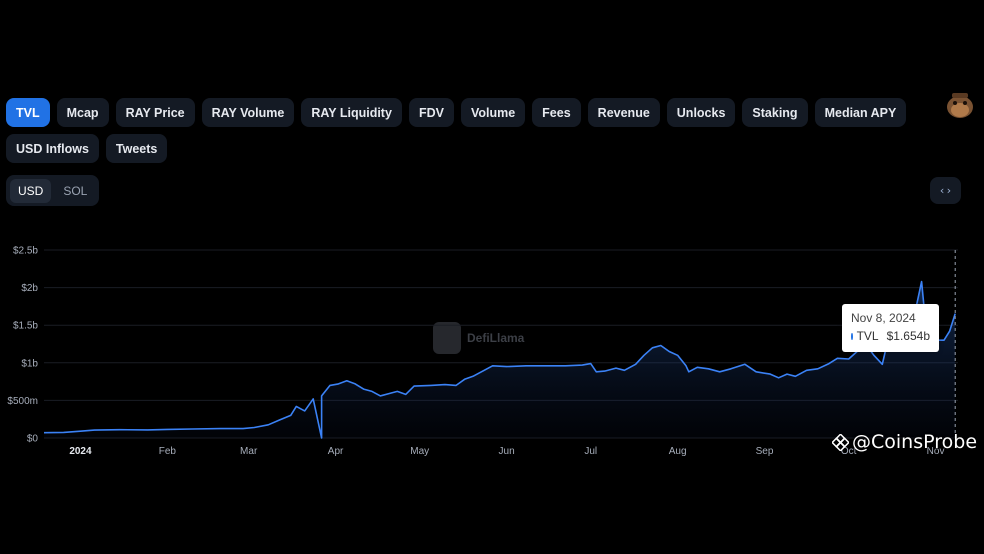  Describe the element at coordinates (765, 451) in the screenshot. I see `x-tick-label: Sep` at that location.